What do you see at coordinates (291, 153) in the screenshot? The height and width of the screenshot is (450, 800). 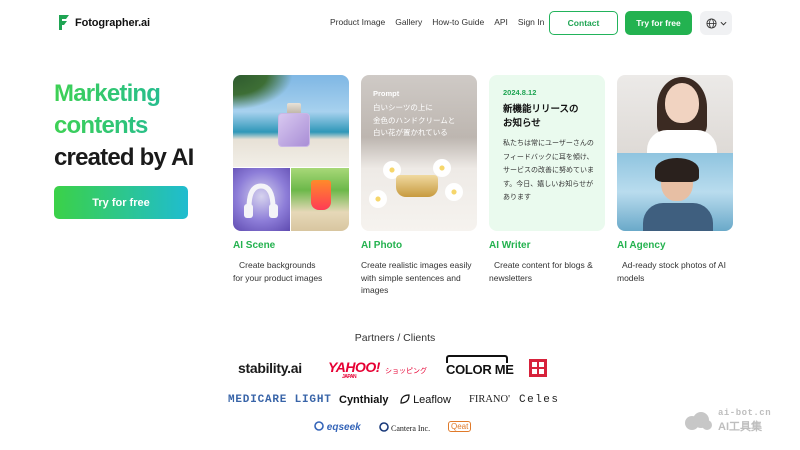 I see `ai-scene-card-image` at bounding box center [291, 153].